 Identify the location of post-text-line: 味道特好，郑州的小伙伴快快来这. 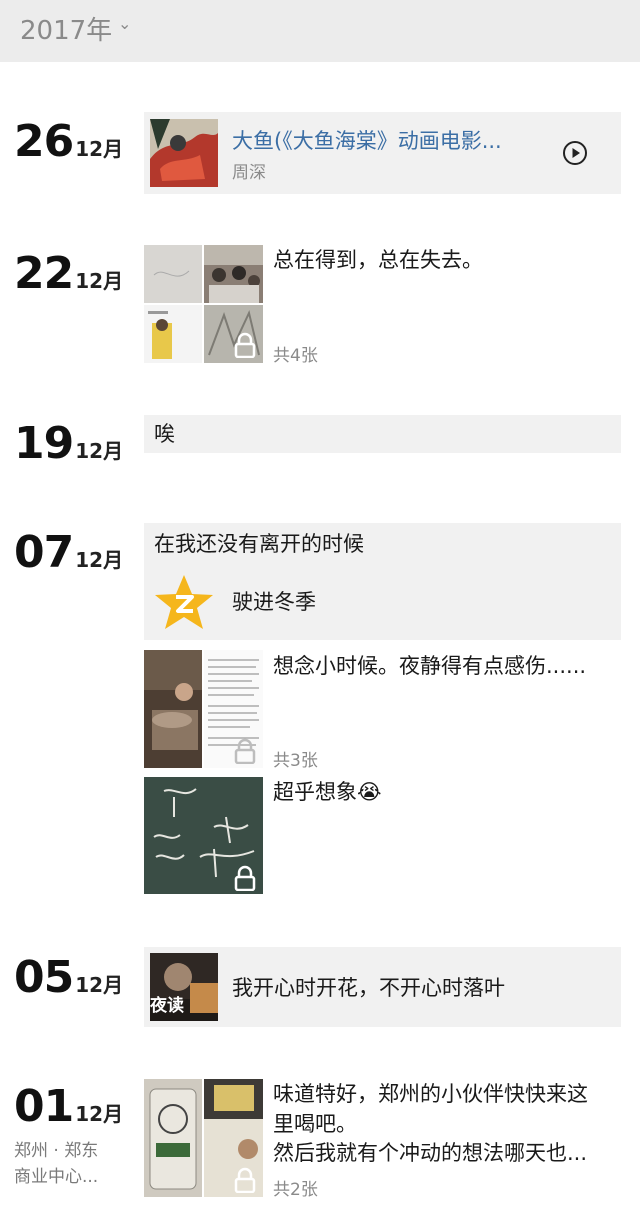
(430, 1094).